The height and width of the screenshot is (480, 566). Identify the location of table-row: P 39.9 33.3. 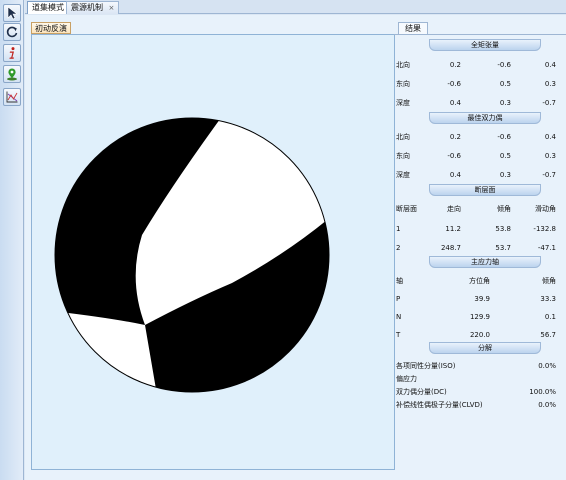
(476, 299).